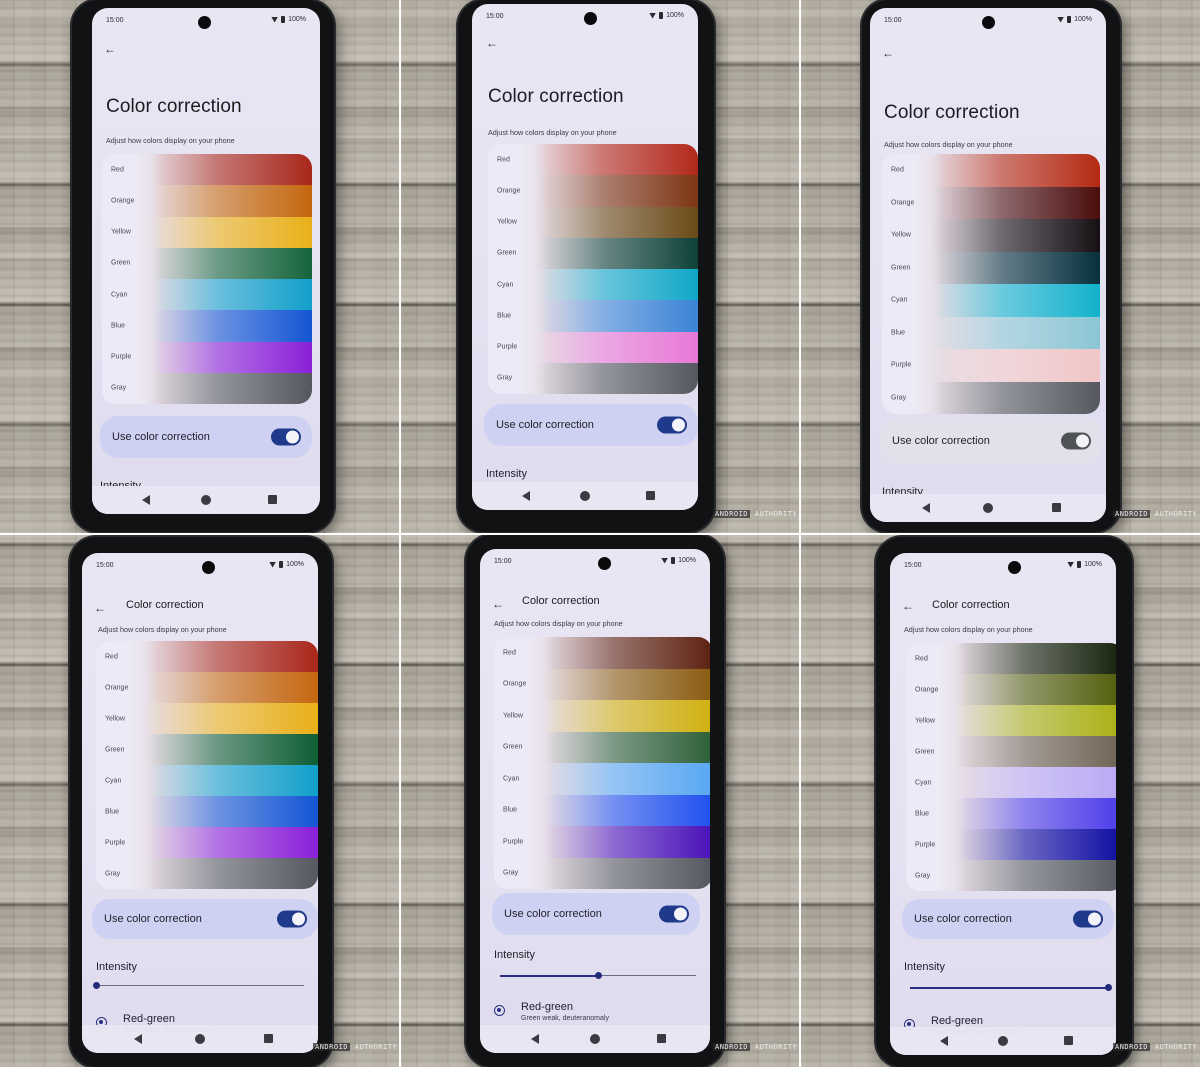 This screenshot has width=1200, height=1067. Describe the element at coordinates (893, 20) in the screenshot. I see `status-time: 15:00` at that location.